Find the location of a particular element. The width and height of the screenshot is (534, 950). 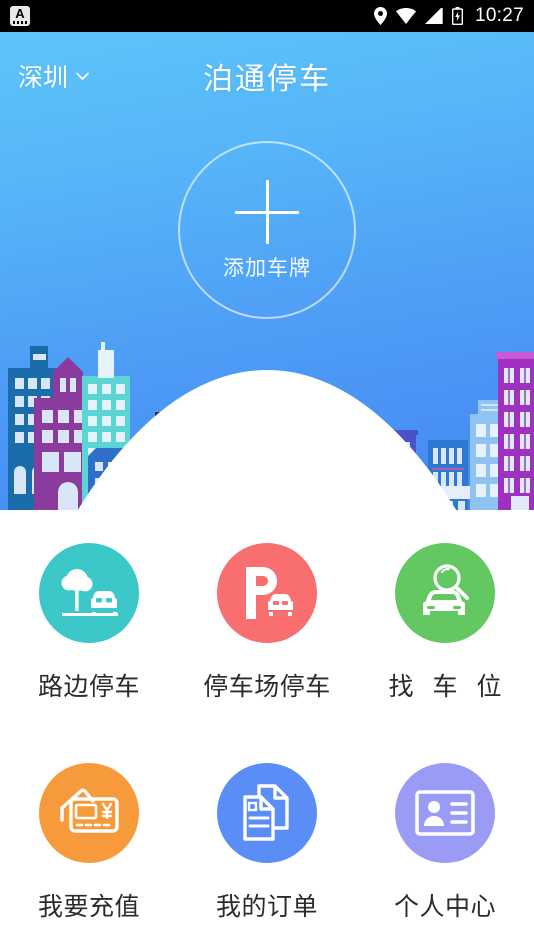

add-license-plate-button: 添加车牌 is located at coordinates (267, 230).